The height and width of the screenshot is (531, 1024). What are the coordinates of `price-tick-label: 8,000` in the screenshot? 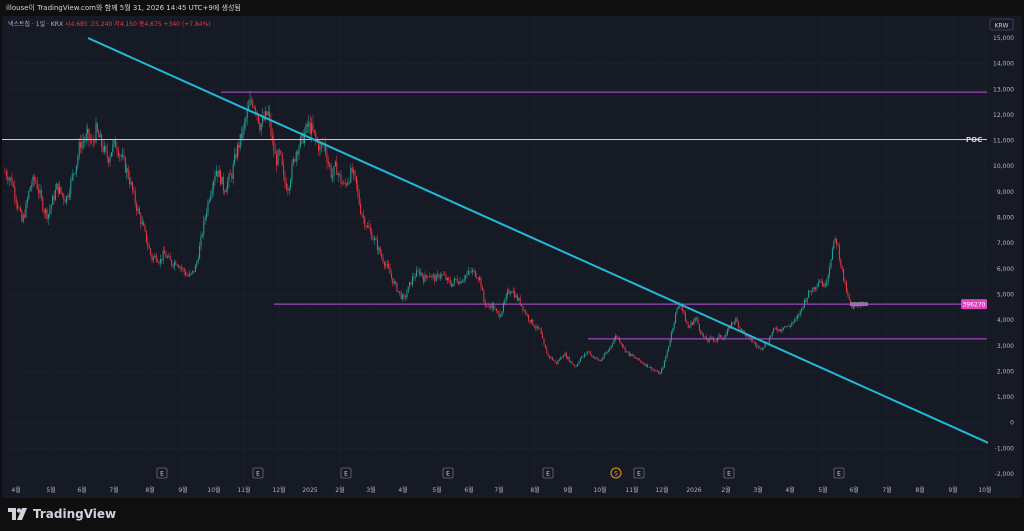 It's located at (1005, 218).